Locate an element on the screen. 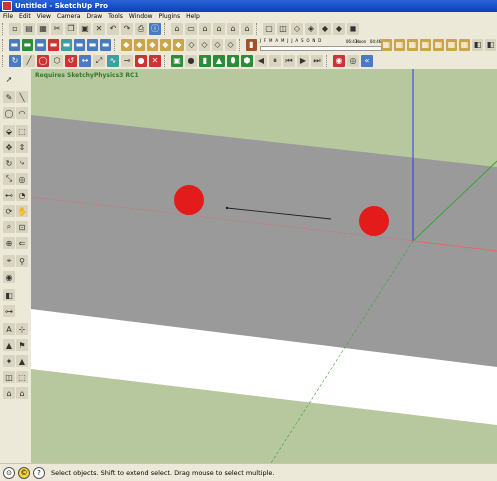  rotate-icon: ↻ is located at coordinates (9, 163).